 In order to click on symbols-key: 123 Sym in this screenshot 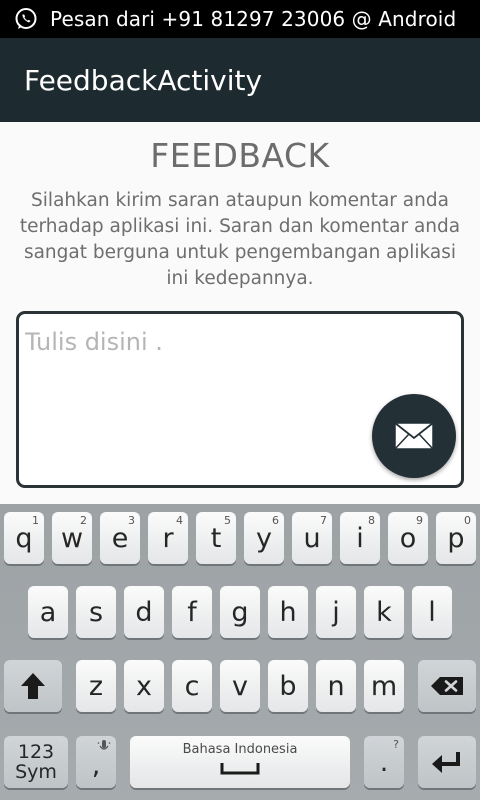, I will do `click(36, 762)`.